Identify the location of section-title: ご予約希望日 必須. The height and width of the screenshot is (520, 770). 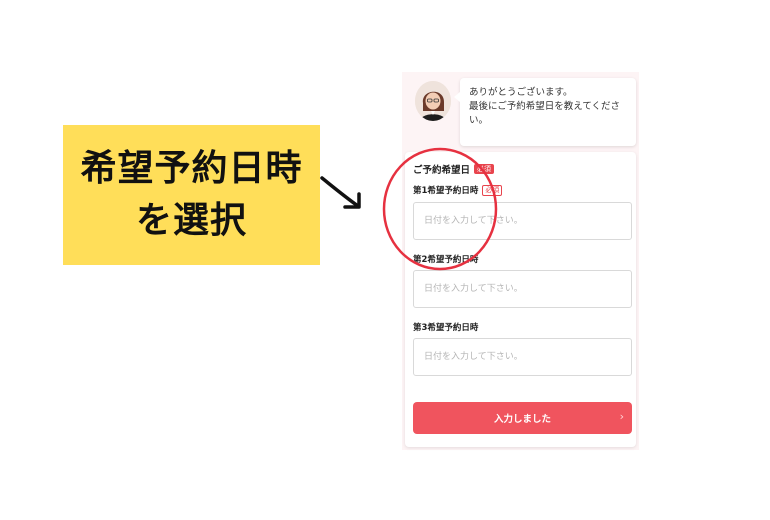
(454, 169).